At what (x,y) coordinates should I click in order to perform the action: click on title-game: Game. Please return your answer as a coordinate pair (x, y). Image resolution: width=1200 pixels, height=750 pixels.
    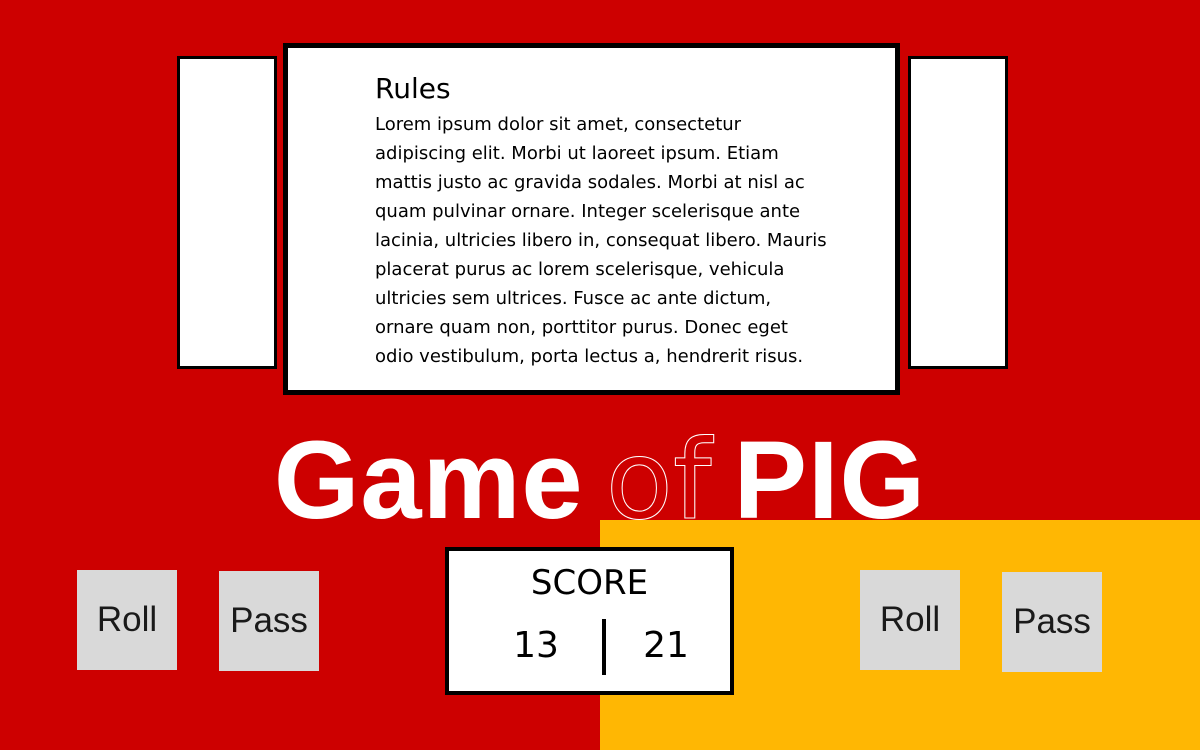
    Looking at the image, I should click on (428, 480).